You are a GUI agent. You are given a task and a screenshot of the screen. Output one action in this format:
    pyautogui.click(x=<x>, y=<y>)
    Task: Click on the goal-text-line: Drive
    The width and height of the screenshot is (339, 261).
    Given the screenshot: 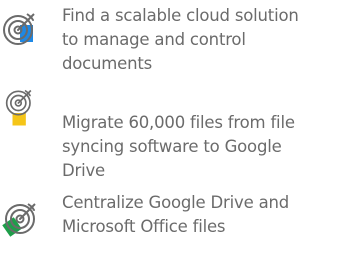 What is the action you would take?
    pyautogui.click(x=83, y=170)
    